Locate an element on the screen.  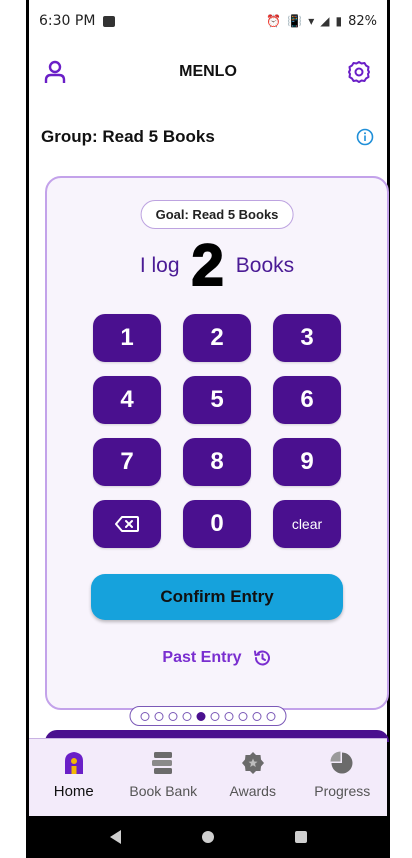
app-title: MENLO is located at coordinates (208, 71).